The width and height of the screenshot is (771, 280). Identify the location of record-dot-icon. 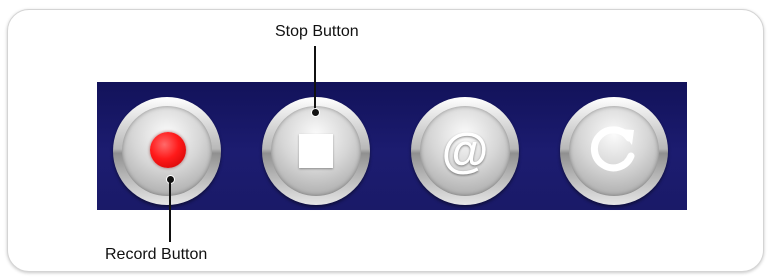
(168, 150).